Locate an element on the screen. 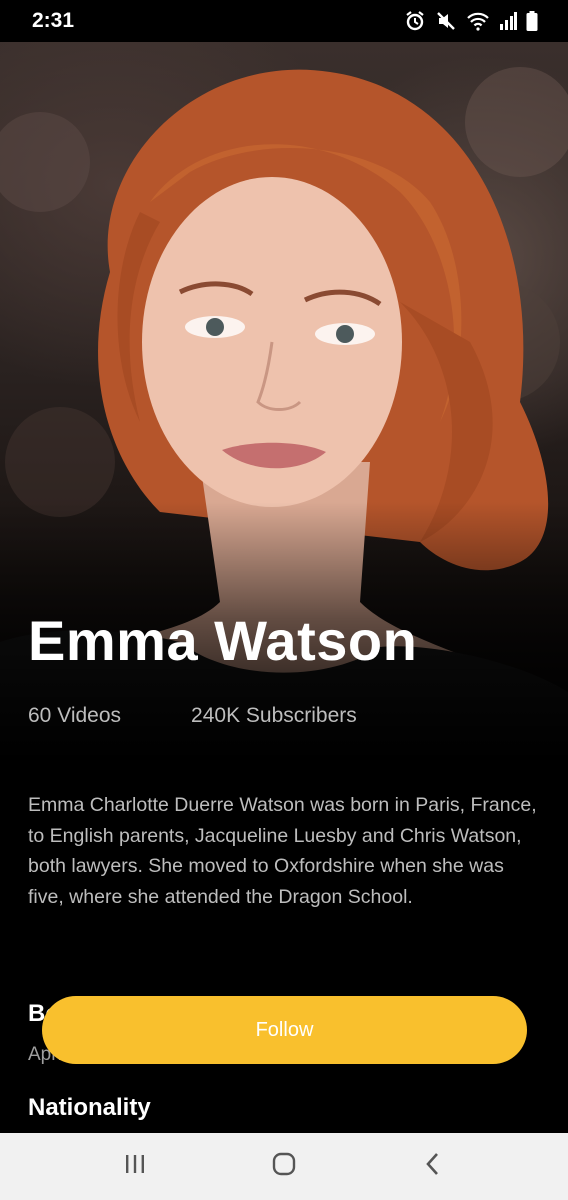 This screenshot has height=1200, width=568. profile-name: Emma Watson is located at coordinates (223, 640).